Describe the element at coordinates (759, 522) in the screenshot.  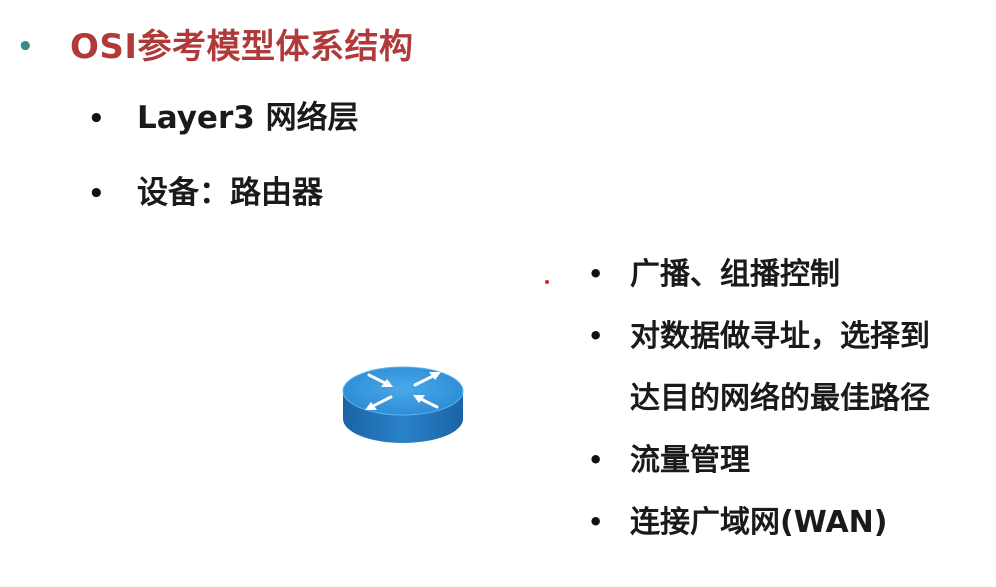
I see `list-item: 连接广域网(WAN)` at that location.